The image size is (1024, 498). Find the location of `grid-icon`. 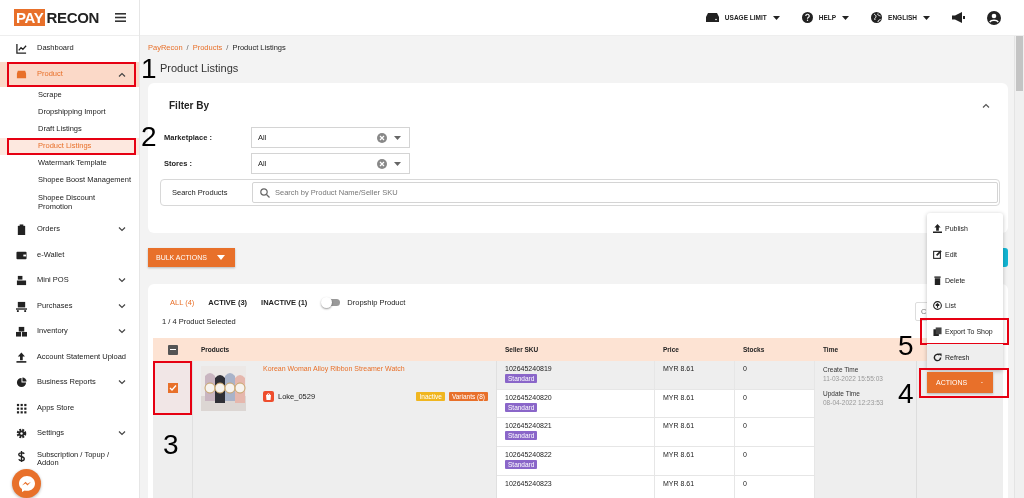

grid-icon is located at coordinates (21, 408).